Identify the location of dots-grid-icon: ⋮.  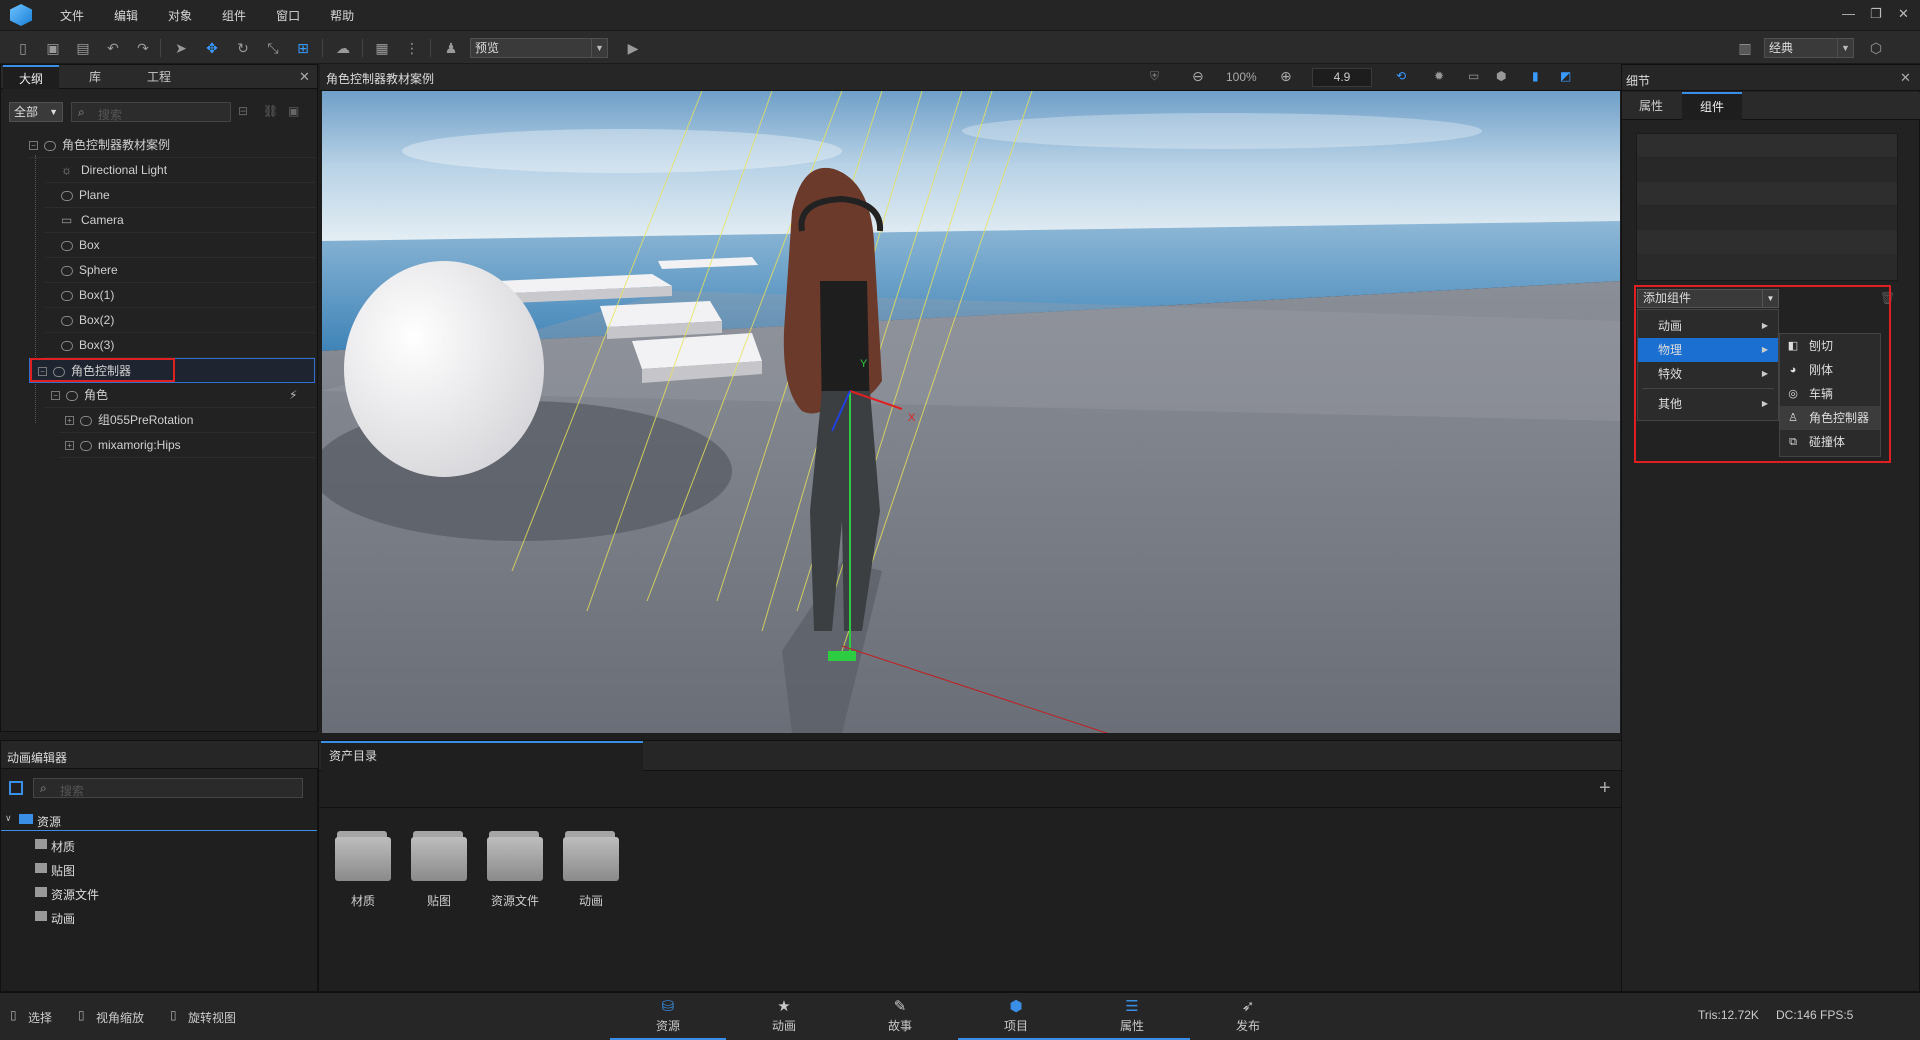
(412, 48).